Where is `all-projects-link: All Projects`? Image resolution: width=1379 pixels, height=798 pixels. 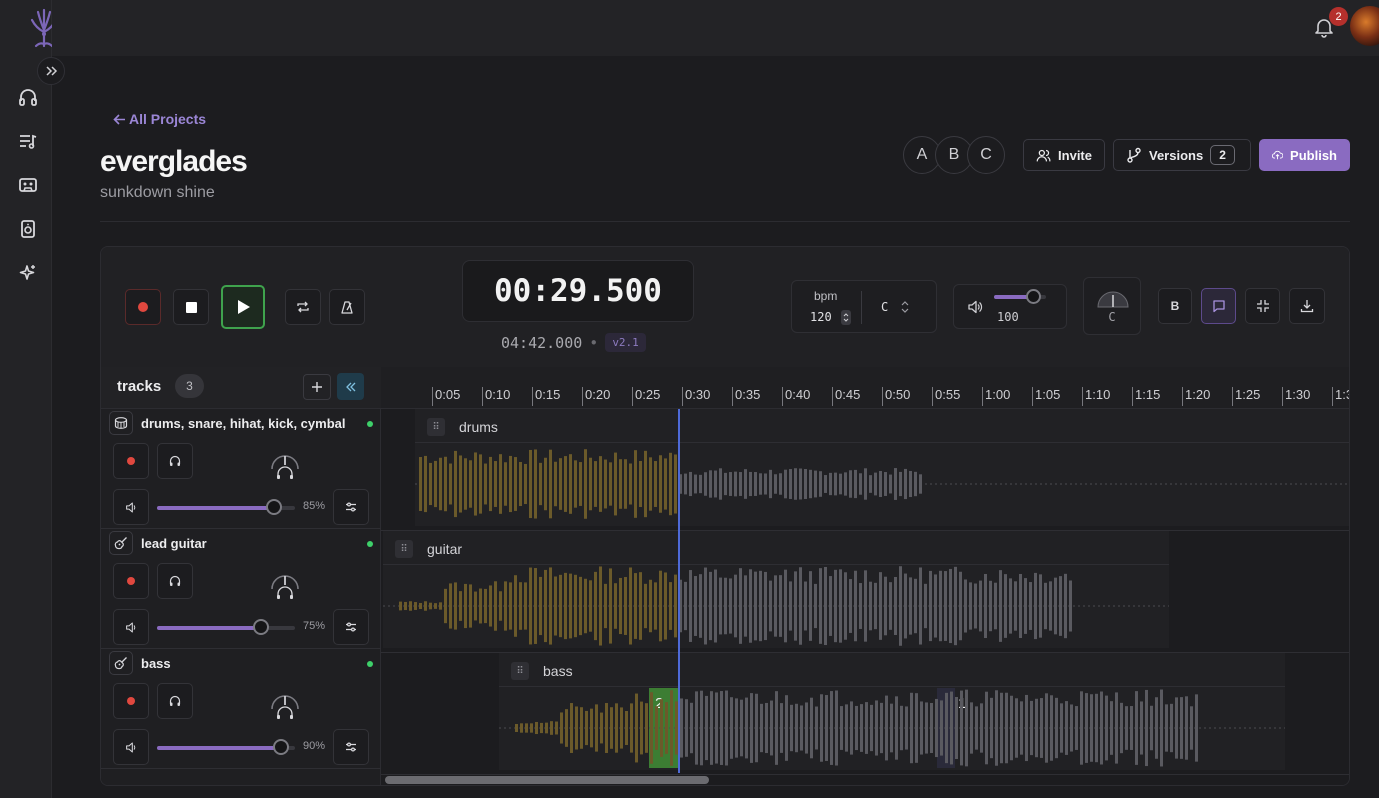
all-projects-link: All Projects is located at coordinates (159, 119).